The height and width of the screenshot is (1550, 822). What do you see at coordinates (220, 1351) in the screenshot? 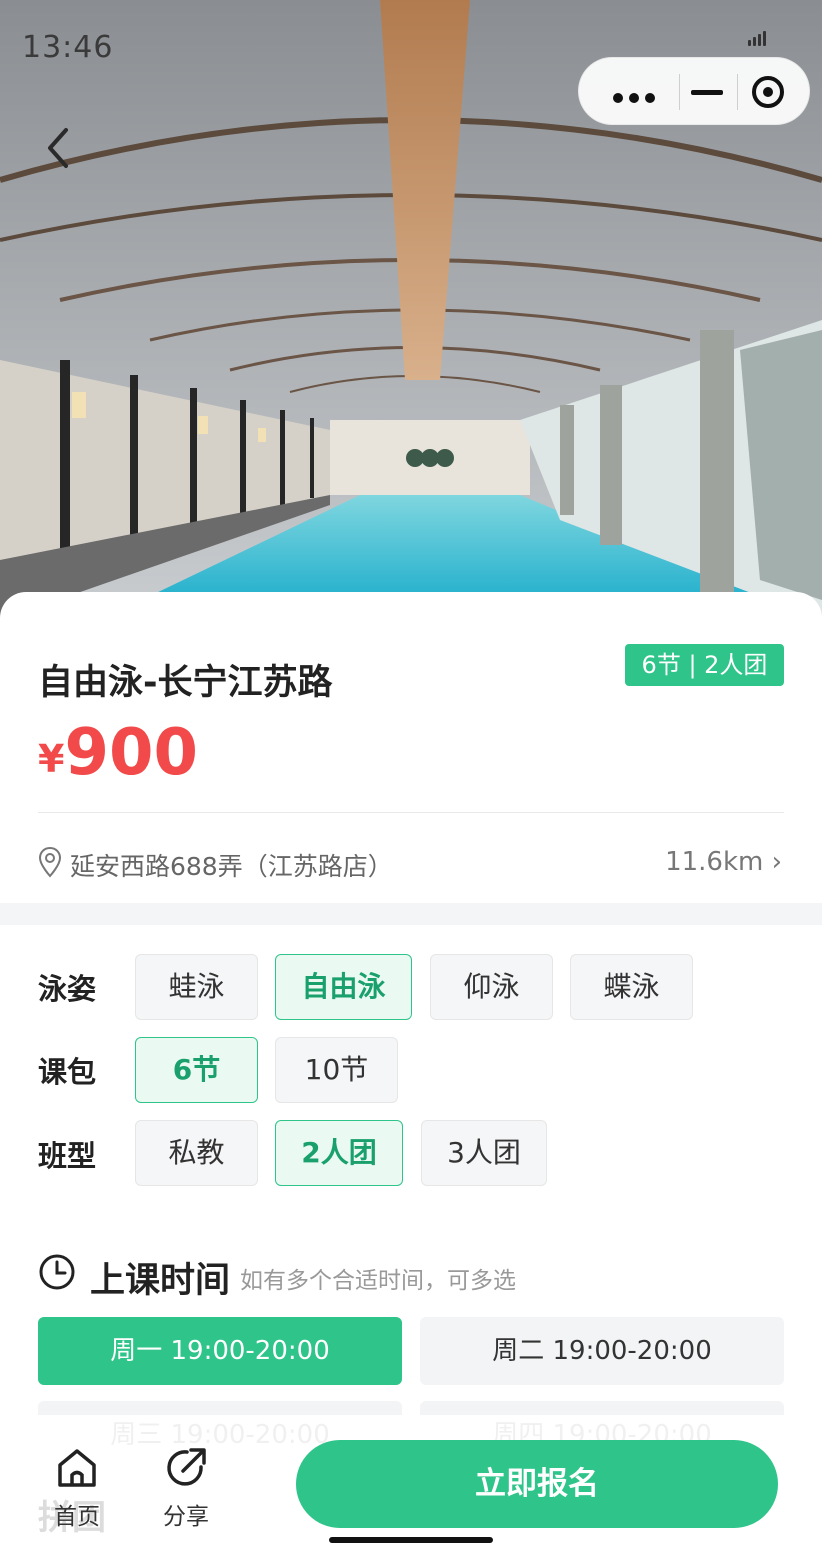
I see `time-slot: 周一 19:00-20:00` at bounding box center [220, 1351].